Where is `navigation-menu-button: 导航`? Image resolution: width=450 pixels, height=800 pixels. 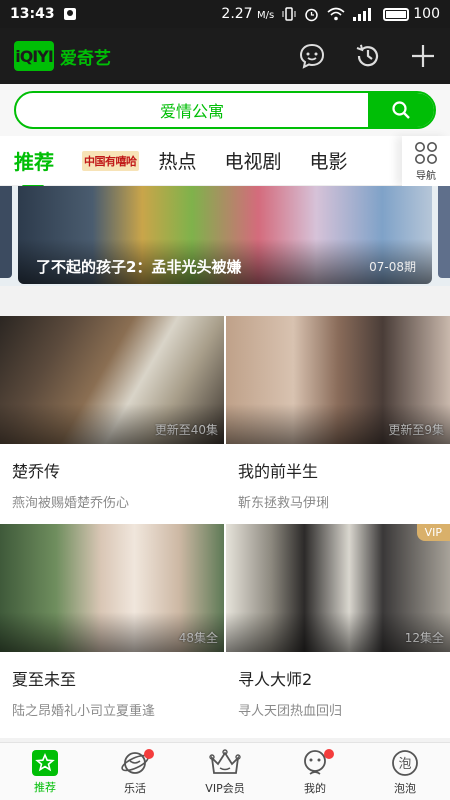 navigation-menu-button: 导航 is located at coordinates (426, 161).